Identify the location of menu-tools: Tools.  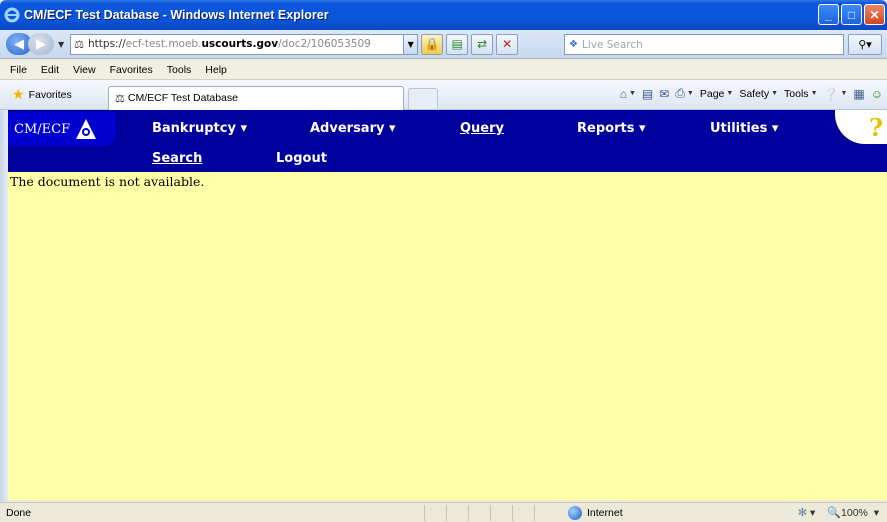
(179, 70).